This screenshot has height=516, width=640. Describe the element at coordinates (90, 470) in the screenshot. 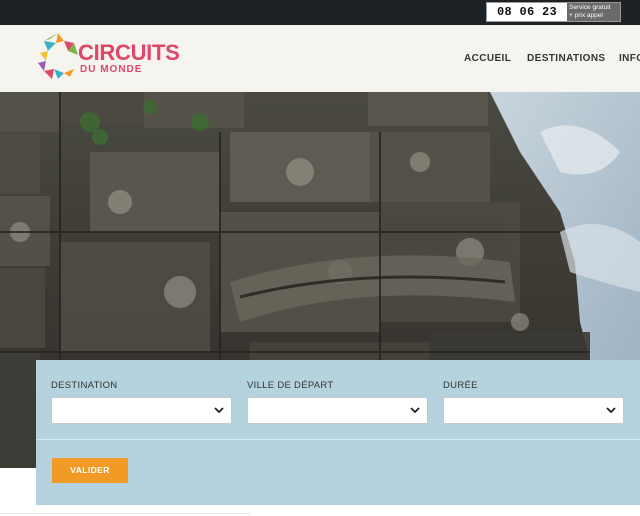

I see `valider-button: VALIDER` at that location.